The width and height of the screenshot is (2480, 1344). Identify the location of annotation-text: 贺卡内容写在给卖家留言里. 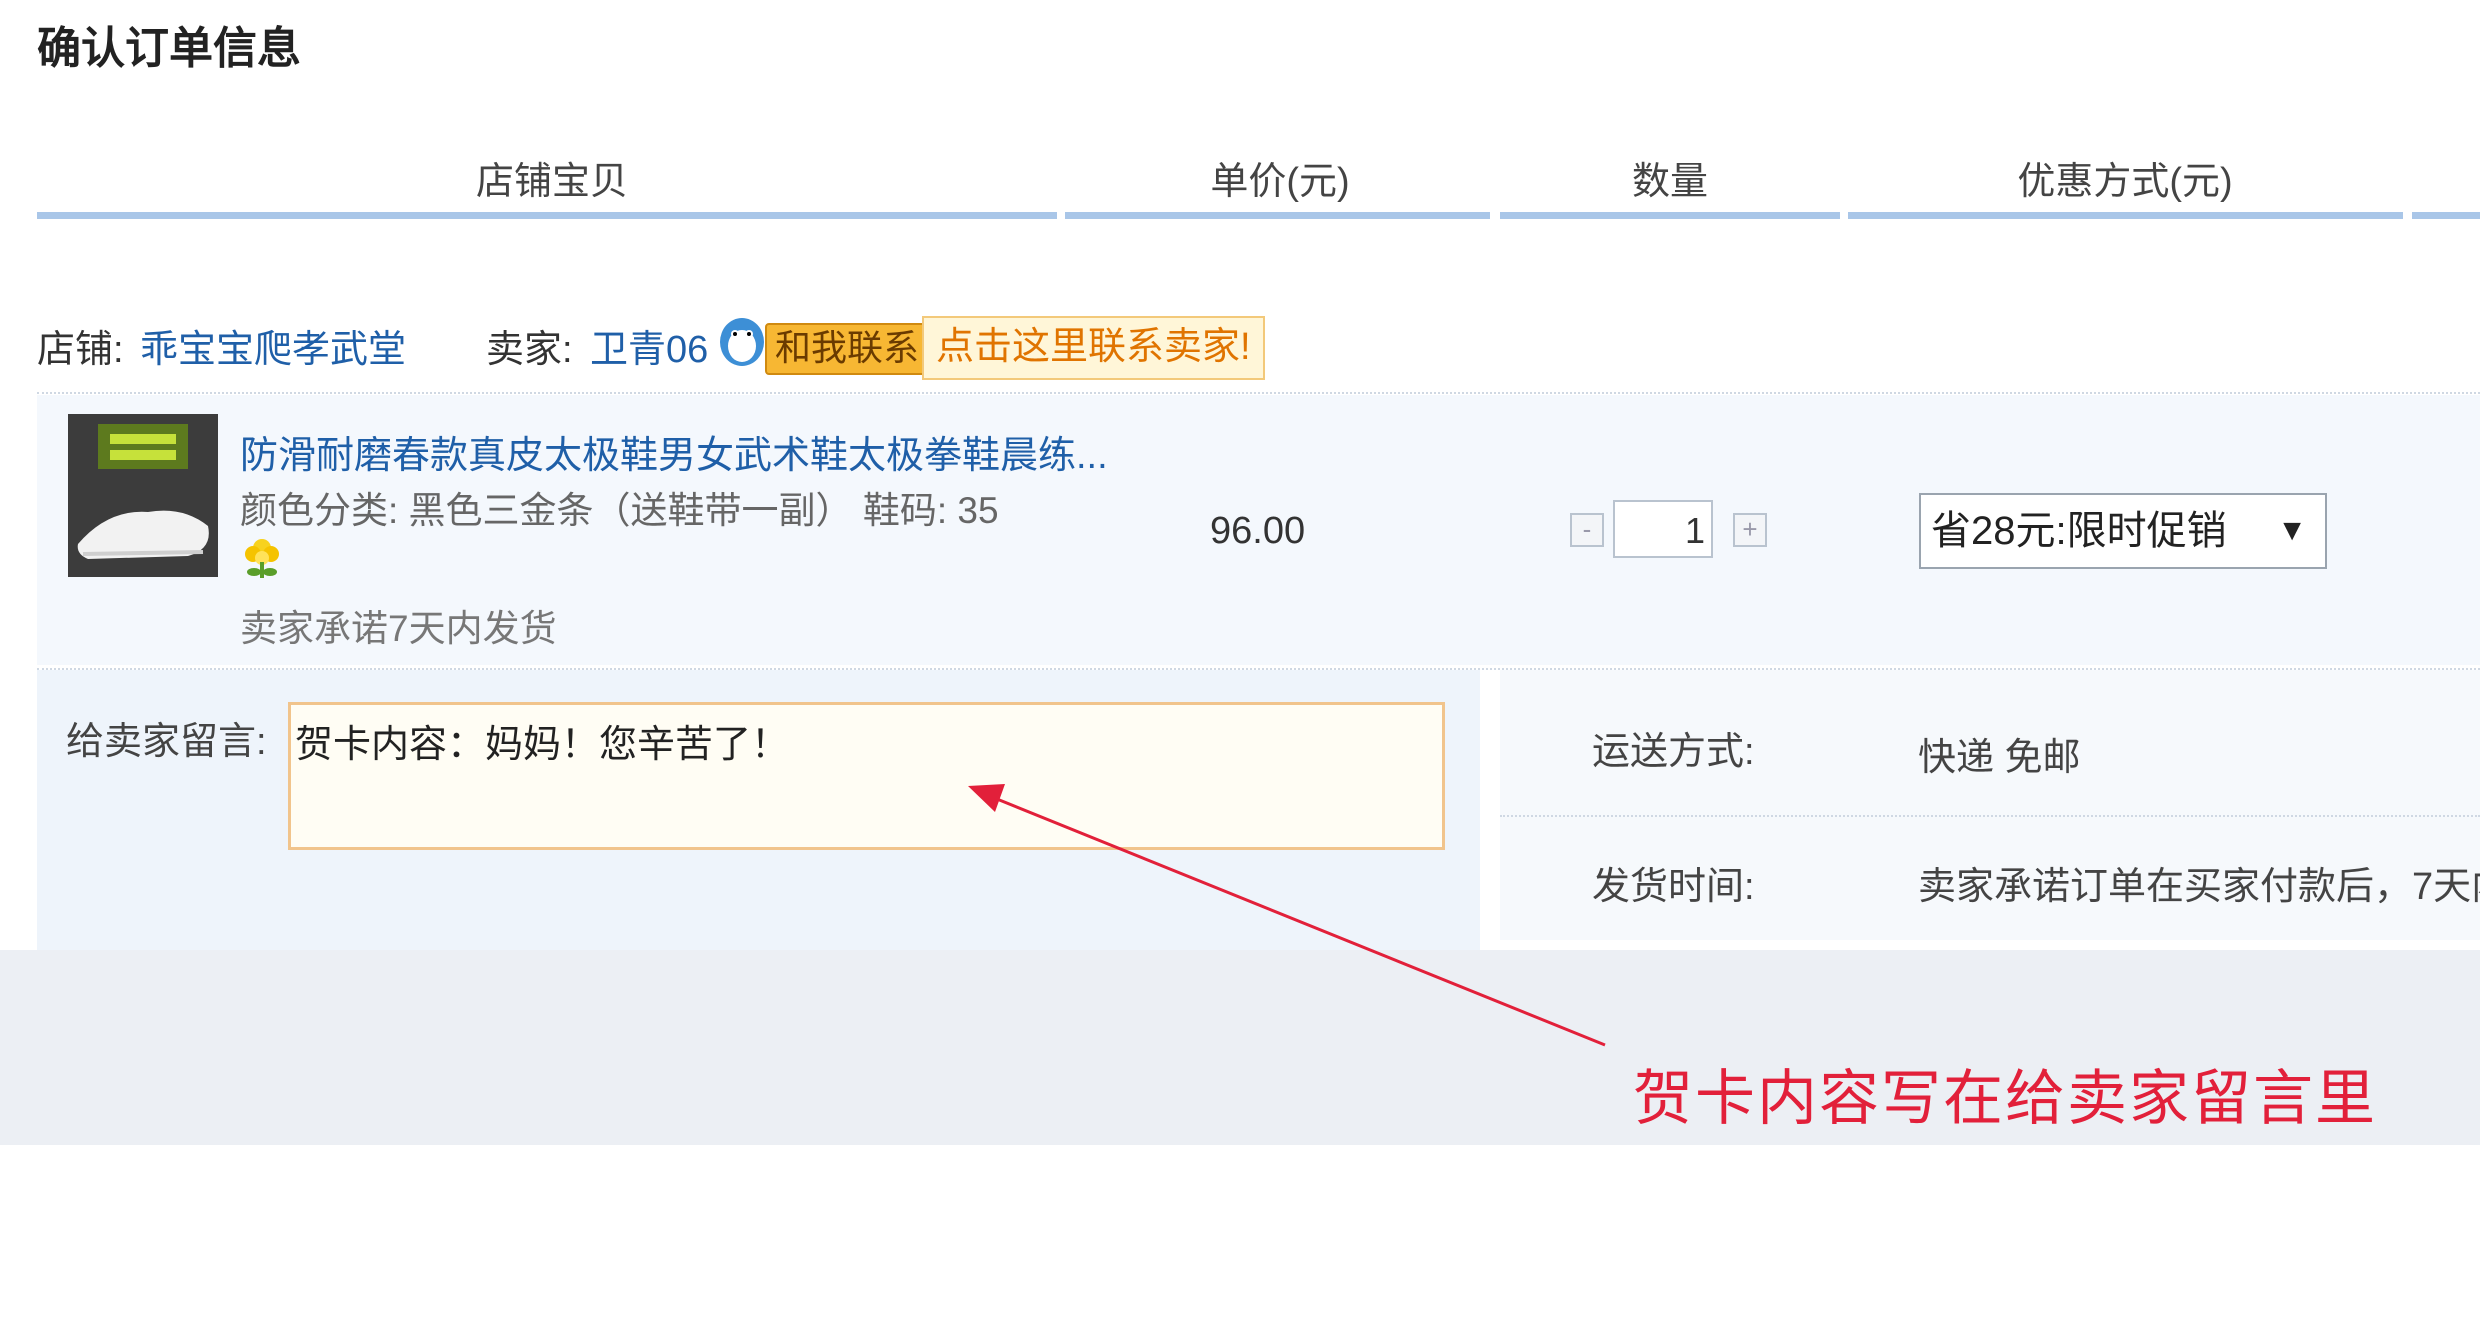
(2005, 1098).